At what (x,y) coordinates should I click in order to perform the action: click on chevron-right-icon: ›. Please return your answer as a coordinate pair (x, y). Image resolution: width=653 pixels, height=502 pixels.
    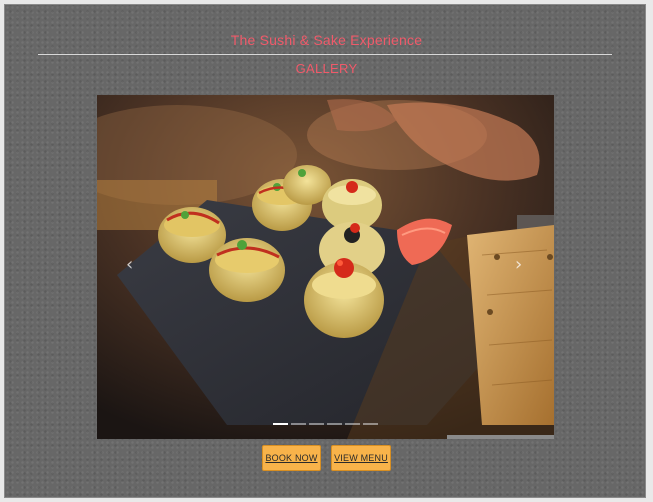
    Looking at the image, I should click on (518, 264).